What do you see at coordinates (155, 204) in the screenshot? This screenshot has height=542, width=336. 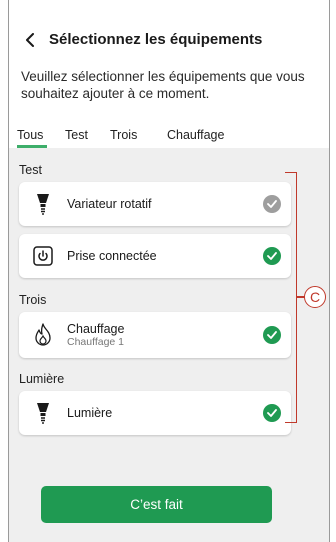 I see `device-card-variateur-rotatif: Variateur rotatif` at bounding box center [155, 204].